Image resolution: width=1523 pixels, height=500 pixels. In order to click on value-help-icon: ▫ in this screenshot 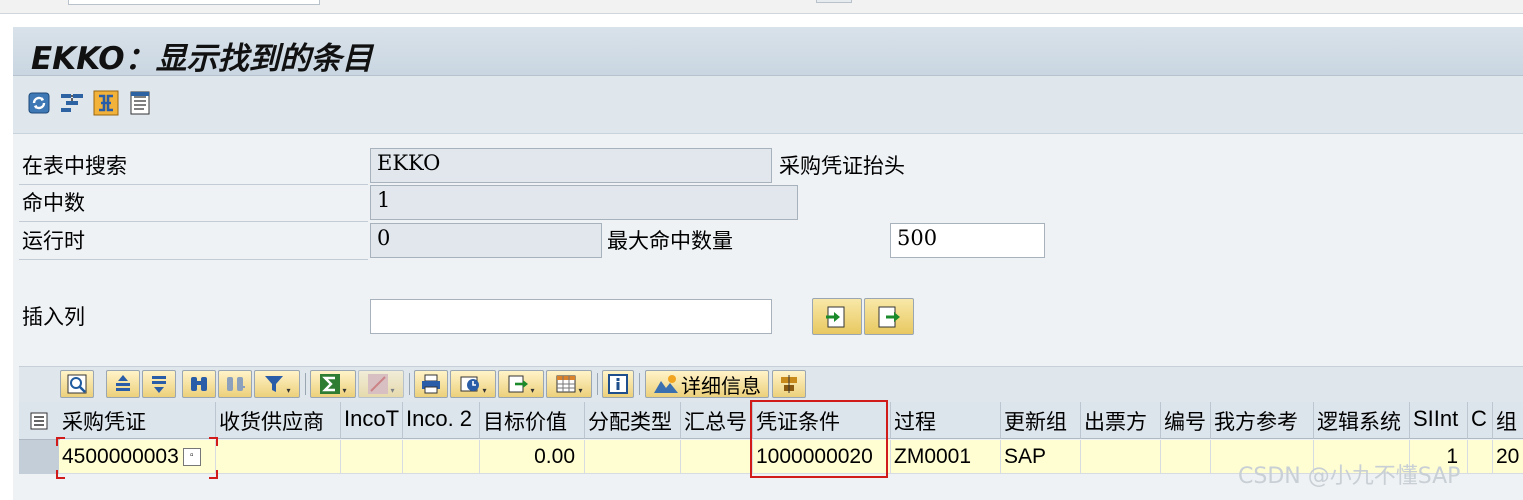, I will do `click(191, 457)`.